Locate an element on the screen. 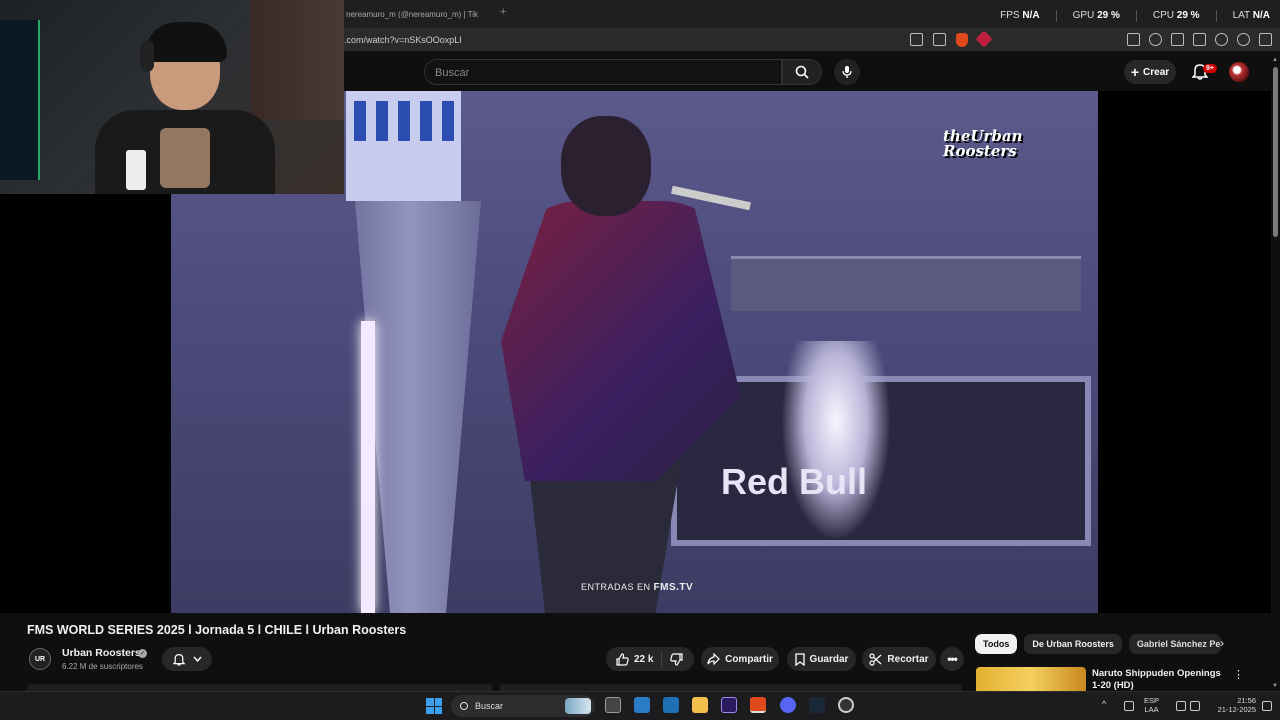  streamer-hair-graphic is located at coordinates (186, 42).